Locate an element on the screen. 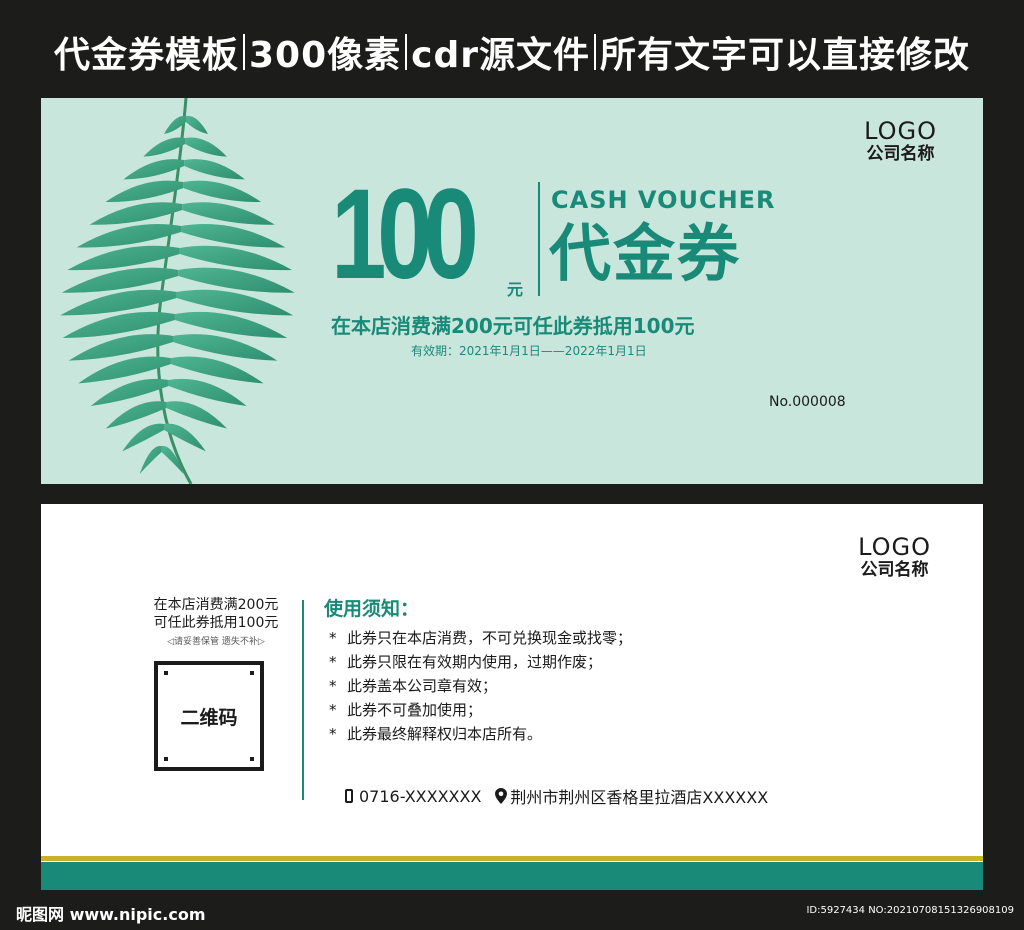 This screenshot has height=930, width=1024. notice-item: * 此券只在本店消费，不可兑换现金或找零； is located at coordinates (480, 638).